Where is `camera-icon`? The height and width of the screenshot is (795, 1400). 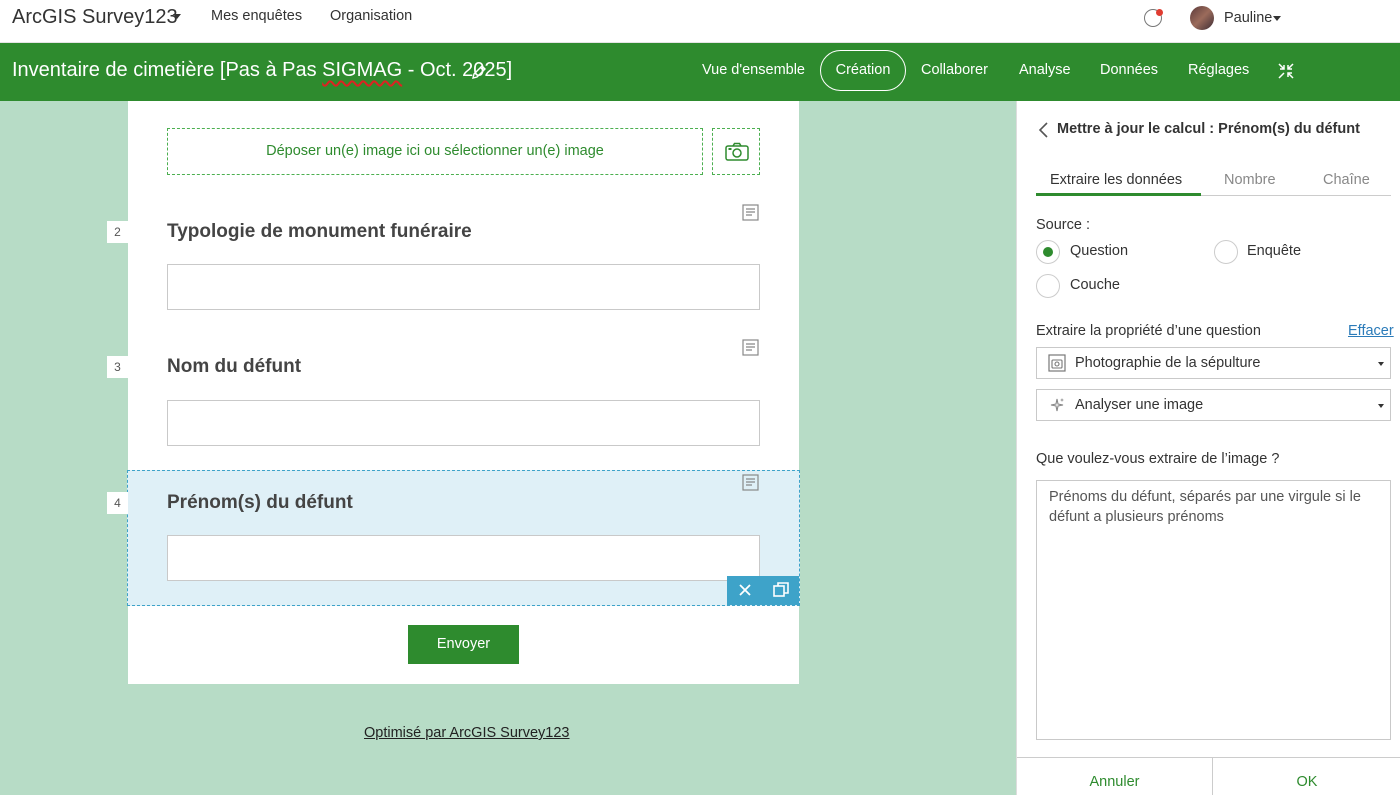
camera-icon is located at coordinates (737, 151).